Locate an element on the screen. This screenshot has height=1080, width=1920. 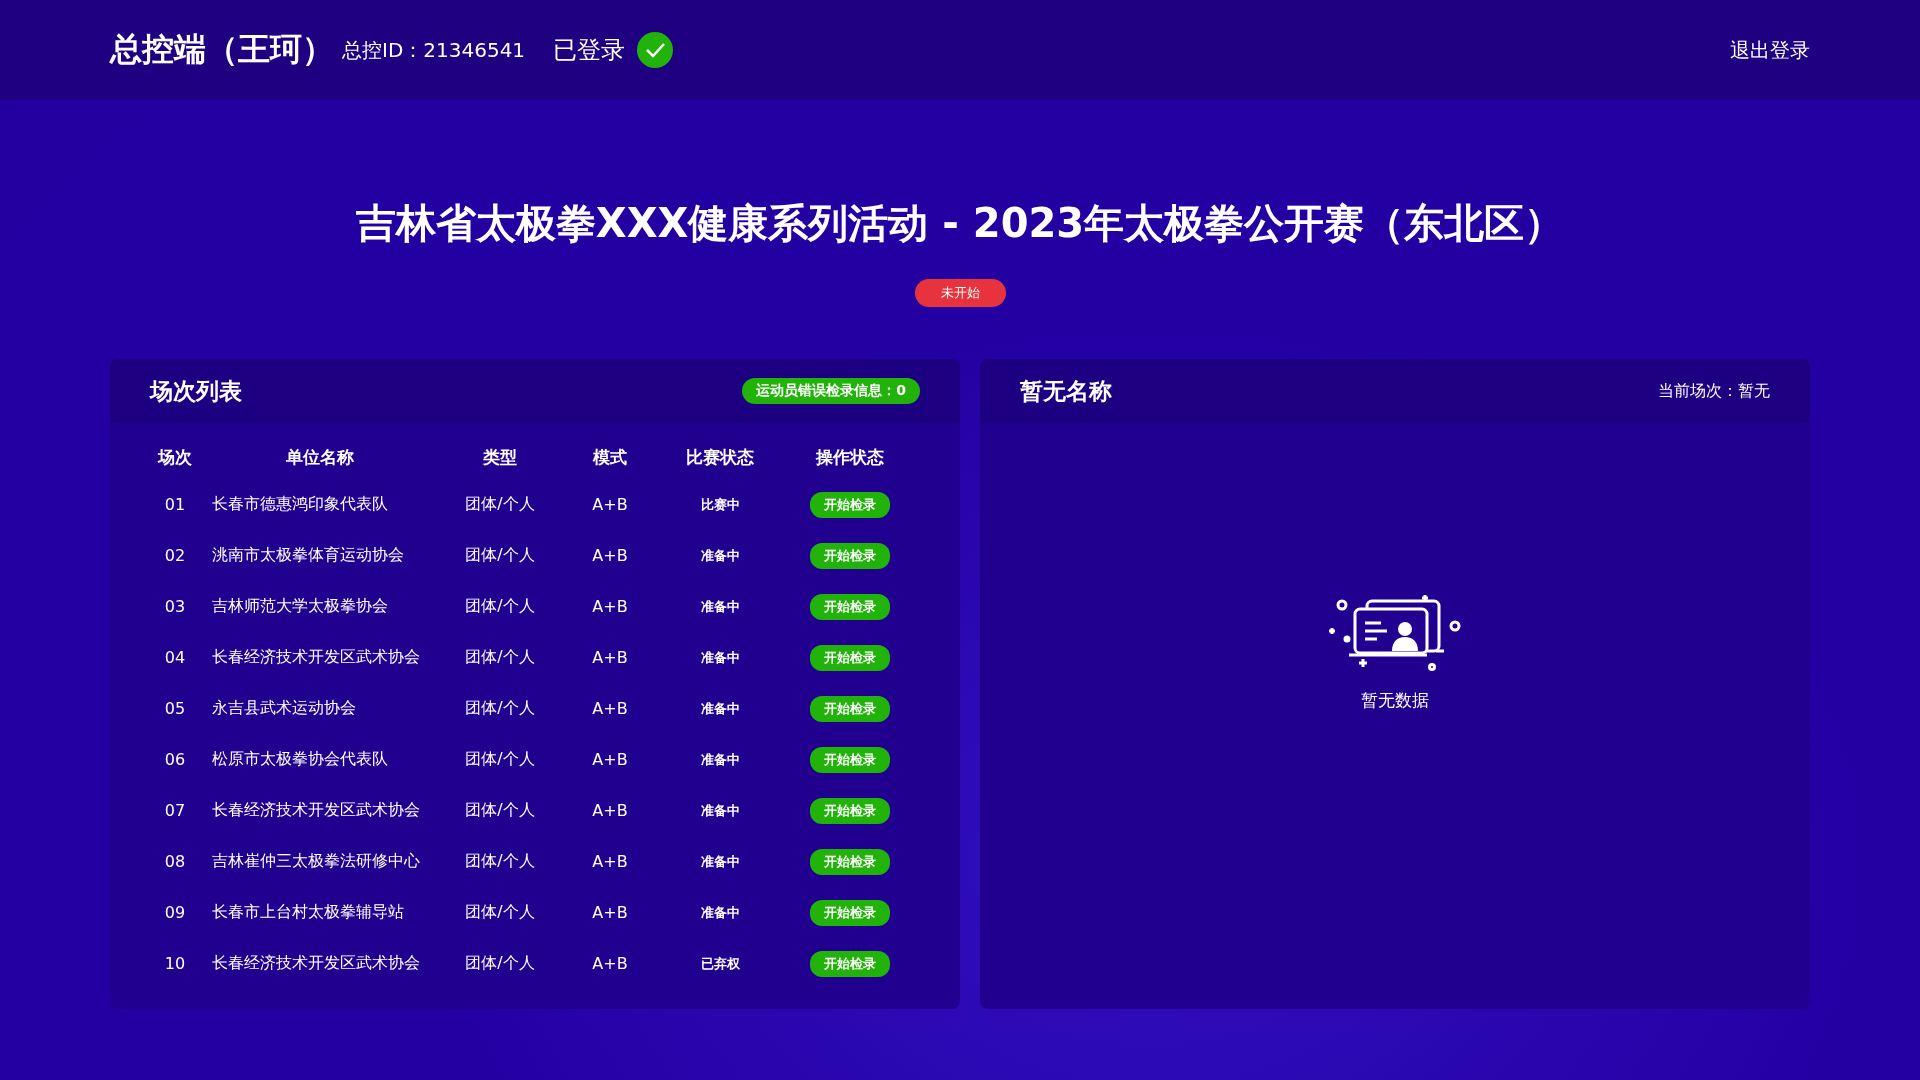
session-number: 10 is located at coordinates (175, 963).